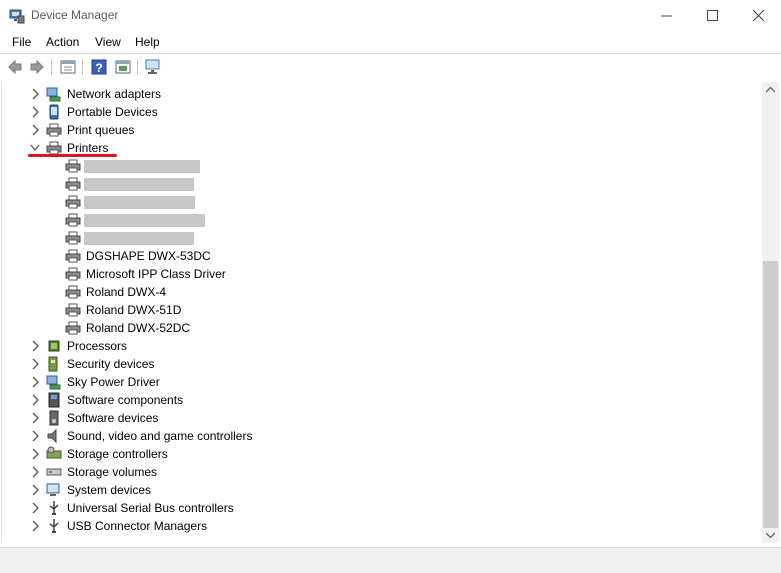 This screenshot has width=781, height=573. I want to click on category-label: Processors, so click(97, 346).